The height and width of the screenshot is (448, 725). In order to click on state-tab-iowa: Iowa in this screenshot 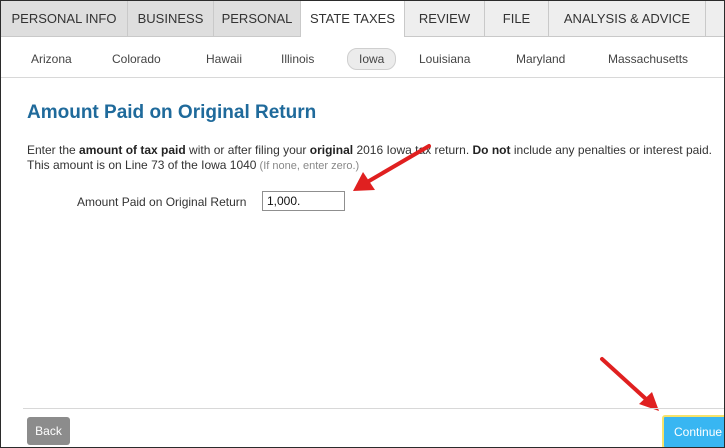, I will do `click(372, 59)`.